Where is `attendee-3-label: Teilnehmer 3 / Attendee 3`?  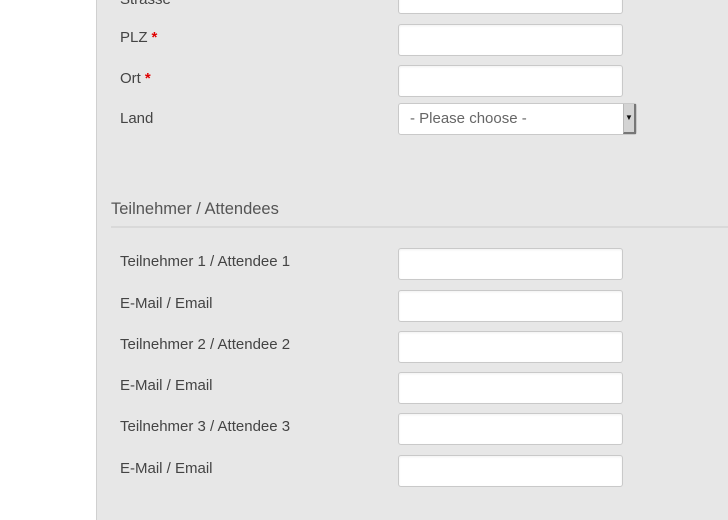 attendee-3-label: Teilnehmer 3 / Attendee 3 is located at coordinates (205, 426).